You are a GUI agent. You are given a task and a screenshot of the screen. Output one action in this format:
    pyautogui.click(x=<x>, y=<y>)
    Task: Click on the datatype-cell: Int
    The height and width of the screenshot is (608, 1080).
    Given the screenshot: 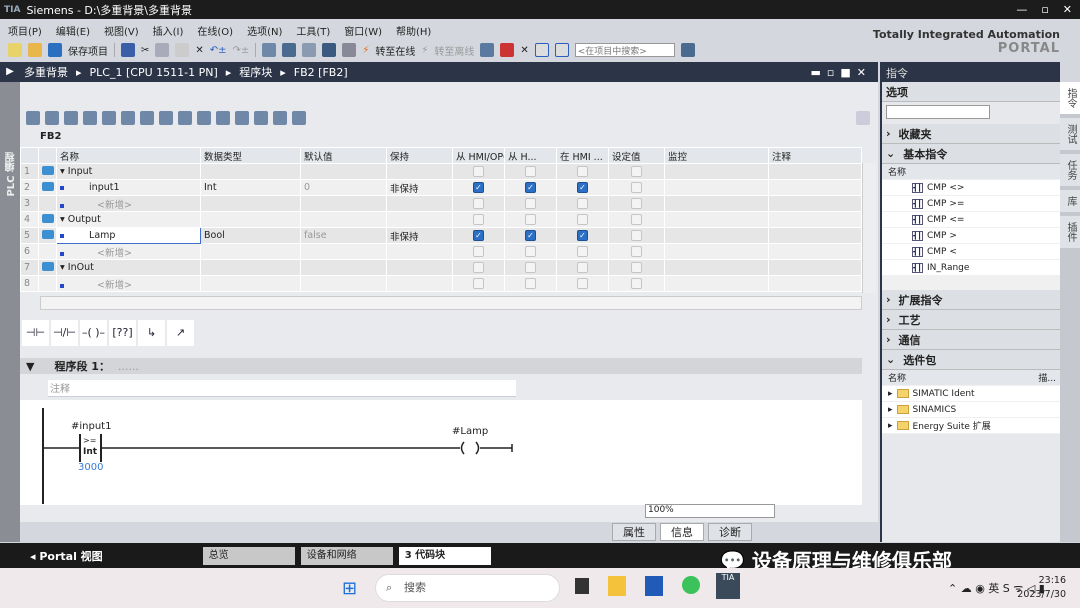 What is the action you would take?
    pyautogui.click(x=250, y=187)
    